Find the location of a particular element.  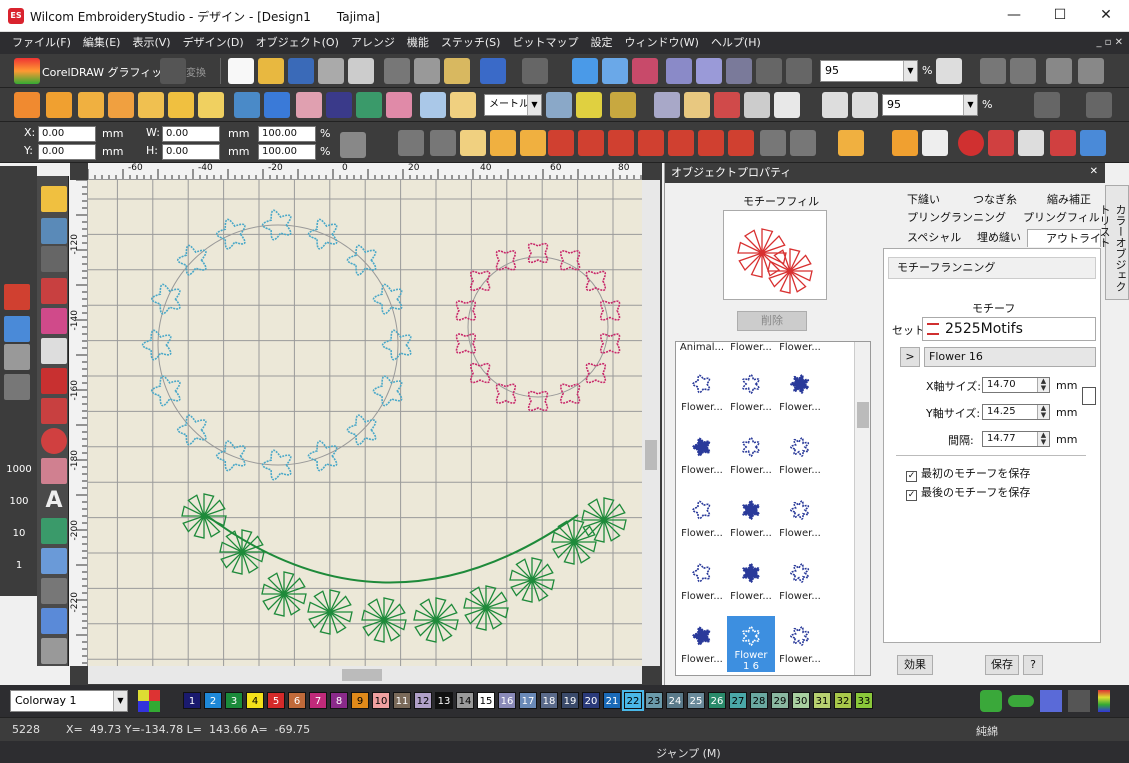

knife-icon is located at coordinates (54, 291).